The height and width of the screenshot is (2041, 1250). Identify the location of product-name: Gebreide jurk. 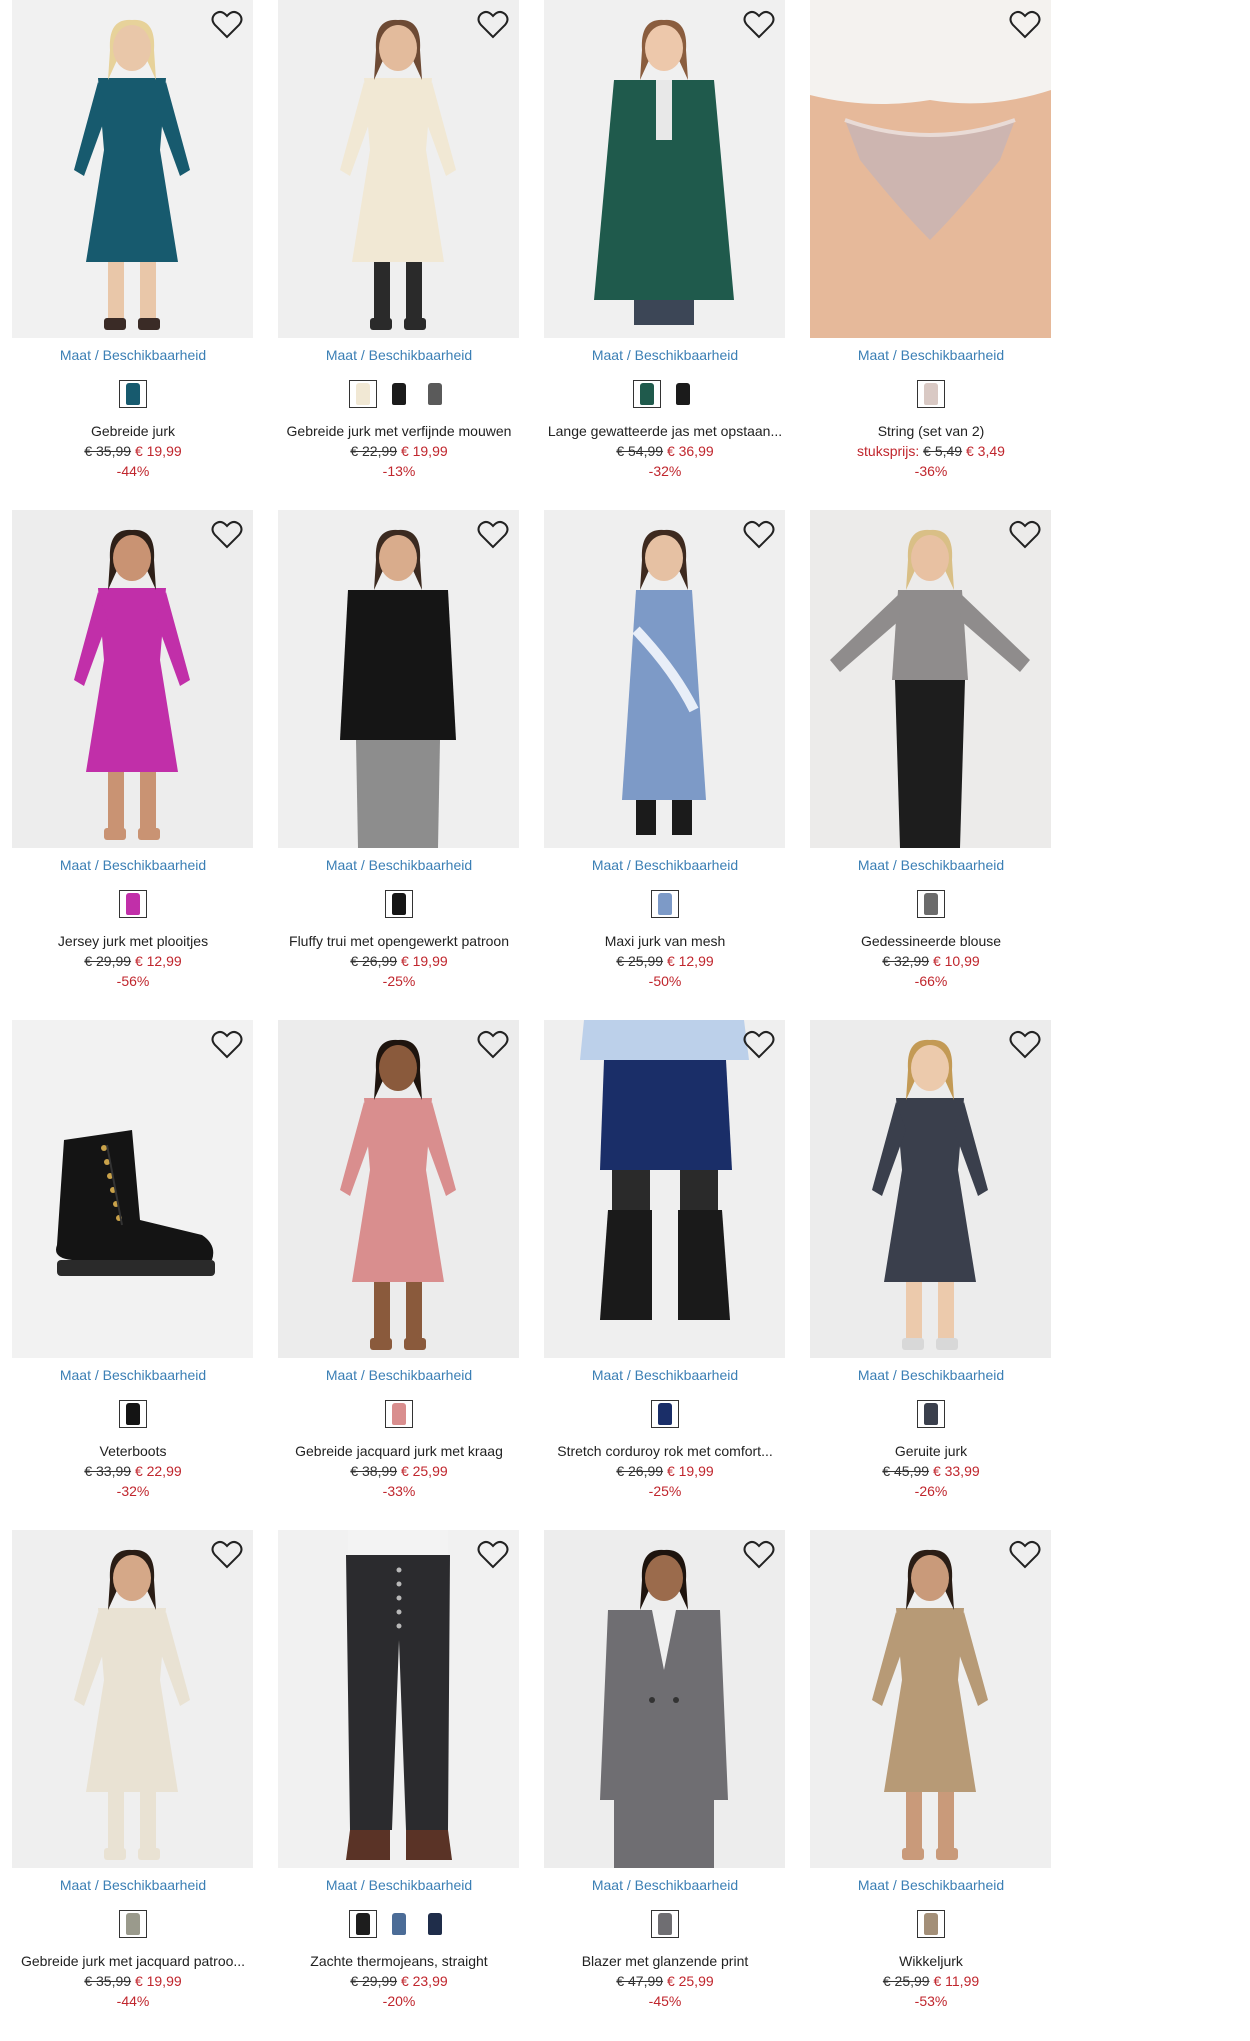
(133, 431).